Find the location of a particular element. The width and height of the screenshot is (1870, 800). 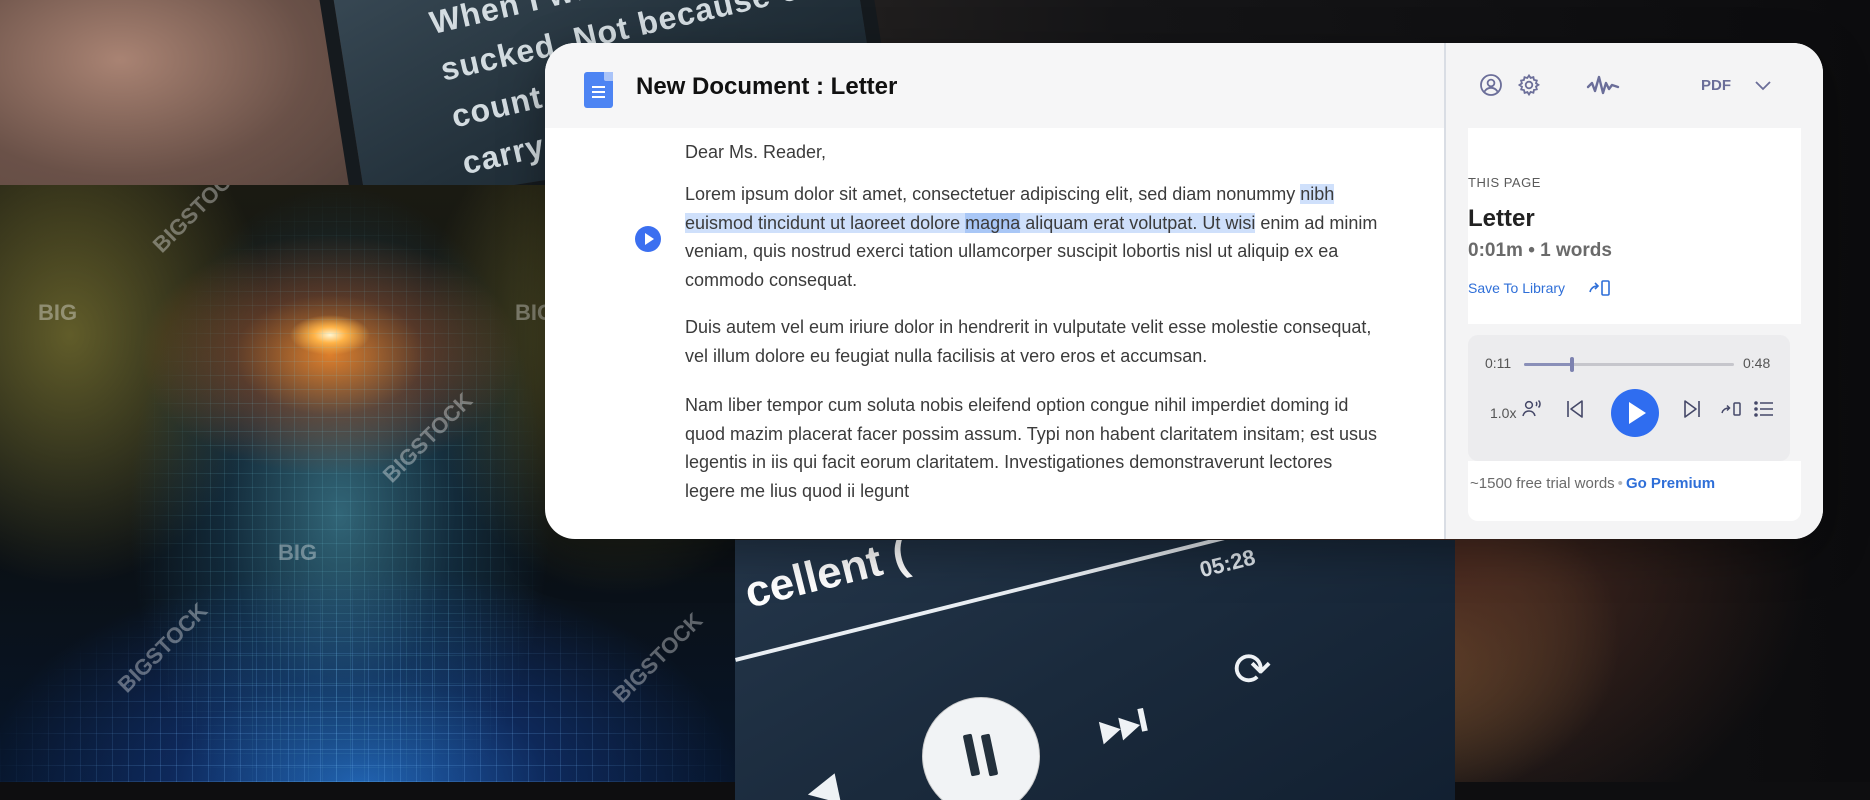

highlight-text: aliquam erat volutpat. Ut wisi is located at coordinates (1138, 222).